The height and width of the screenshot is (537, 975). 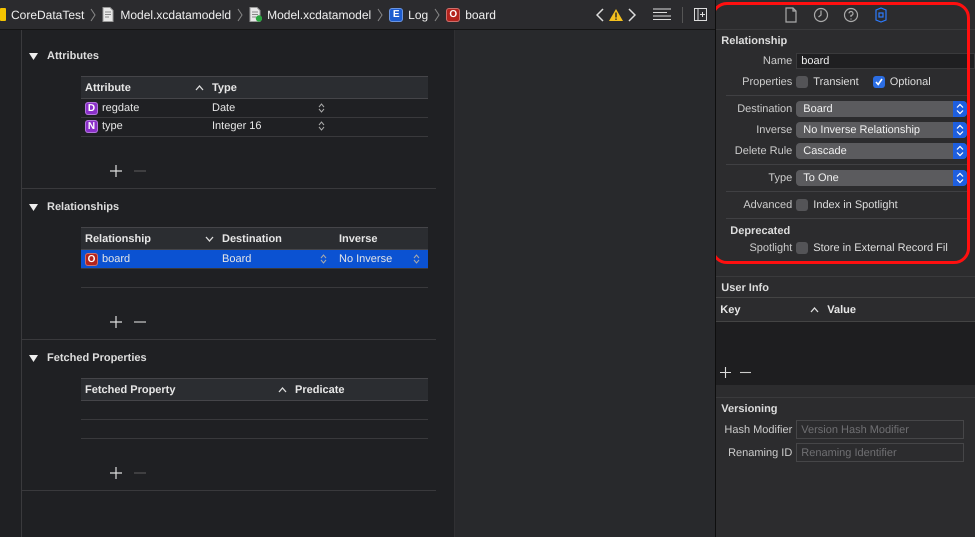 What do you see at coordinates (780, 178) in the screenshot?
I see `field-label: Type` at bounding box center [780, 178].